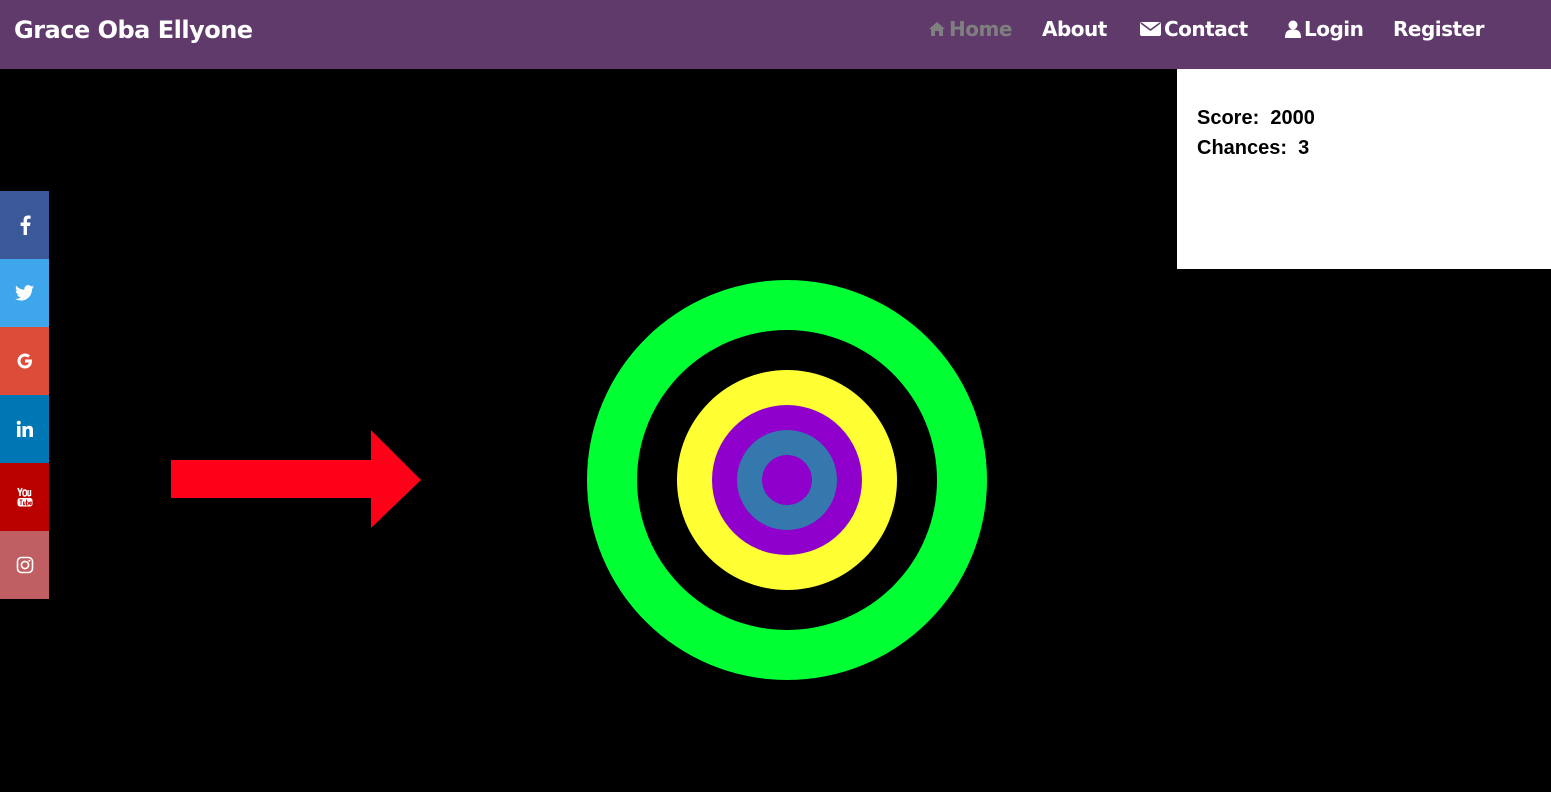  I want to click on score-panel: Score: 2000 Chances: 3, so click(1364, 169).